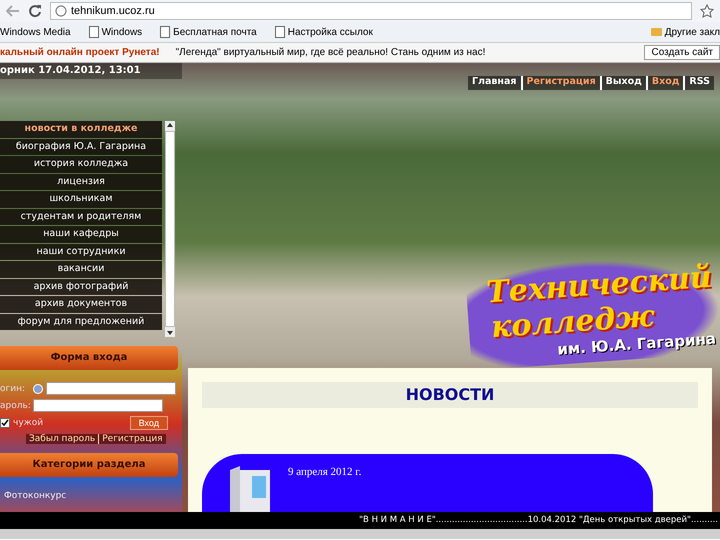 Image resolution: width=720 pixels, height=540 pixels. What do you see at coordinates (81, 129) in the screenshot?
I see `menu-item: новости в колледже` at bounding box center [81, 129].